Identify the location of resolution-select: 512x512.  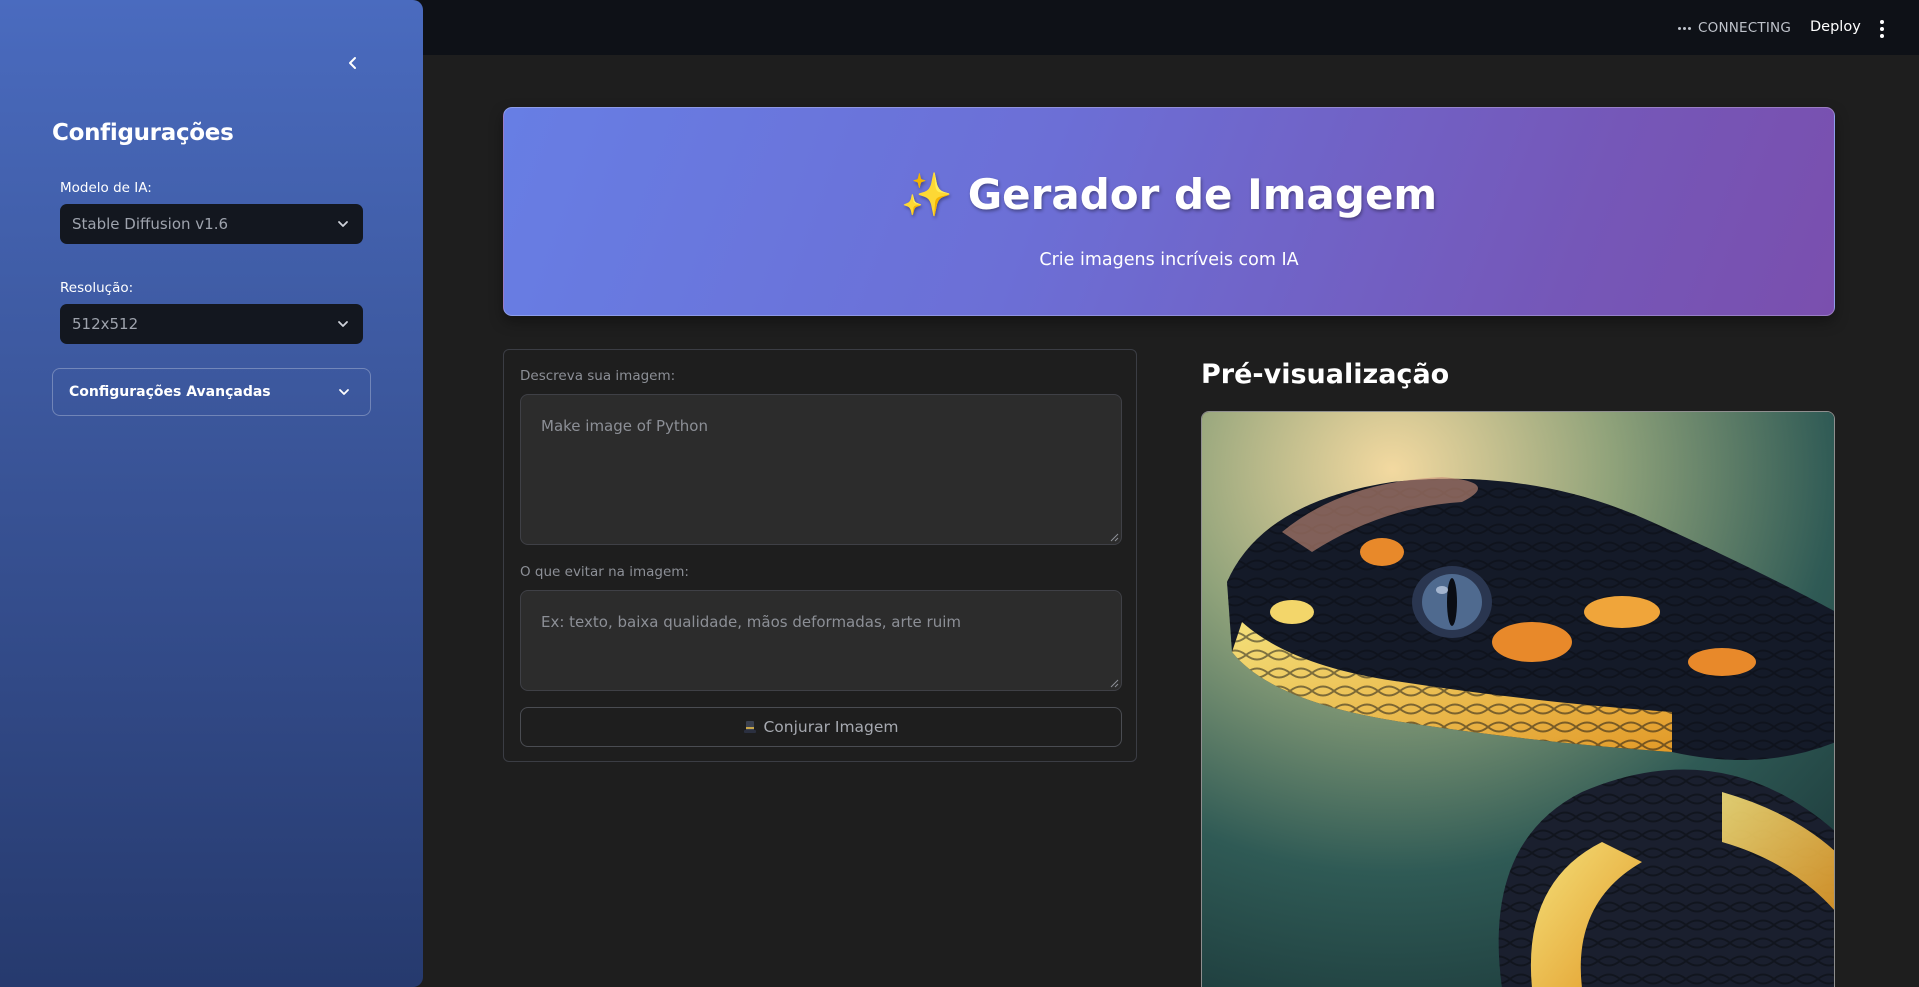
(211, 324).